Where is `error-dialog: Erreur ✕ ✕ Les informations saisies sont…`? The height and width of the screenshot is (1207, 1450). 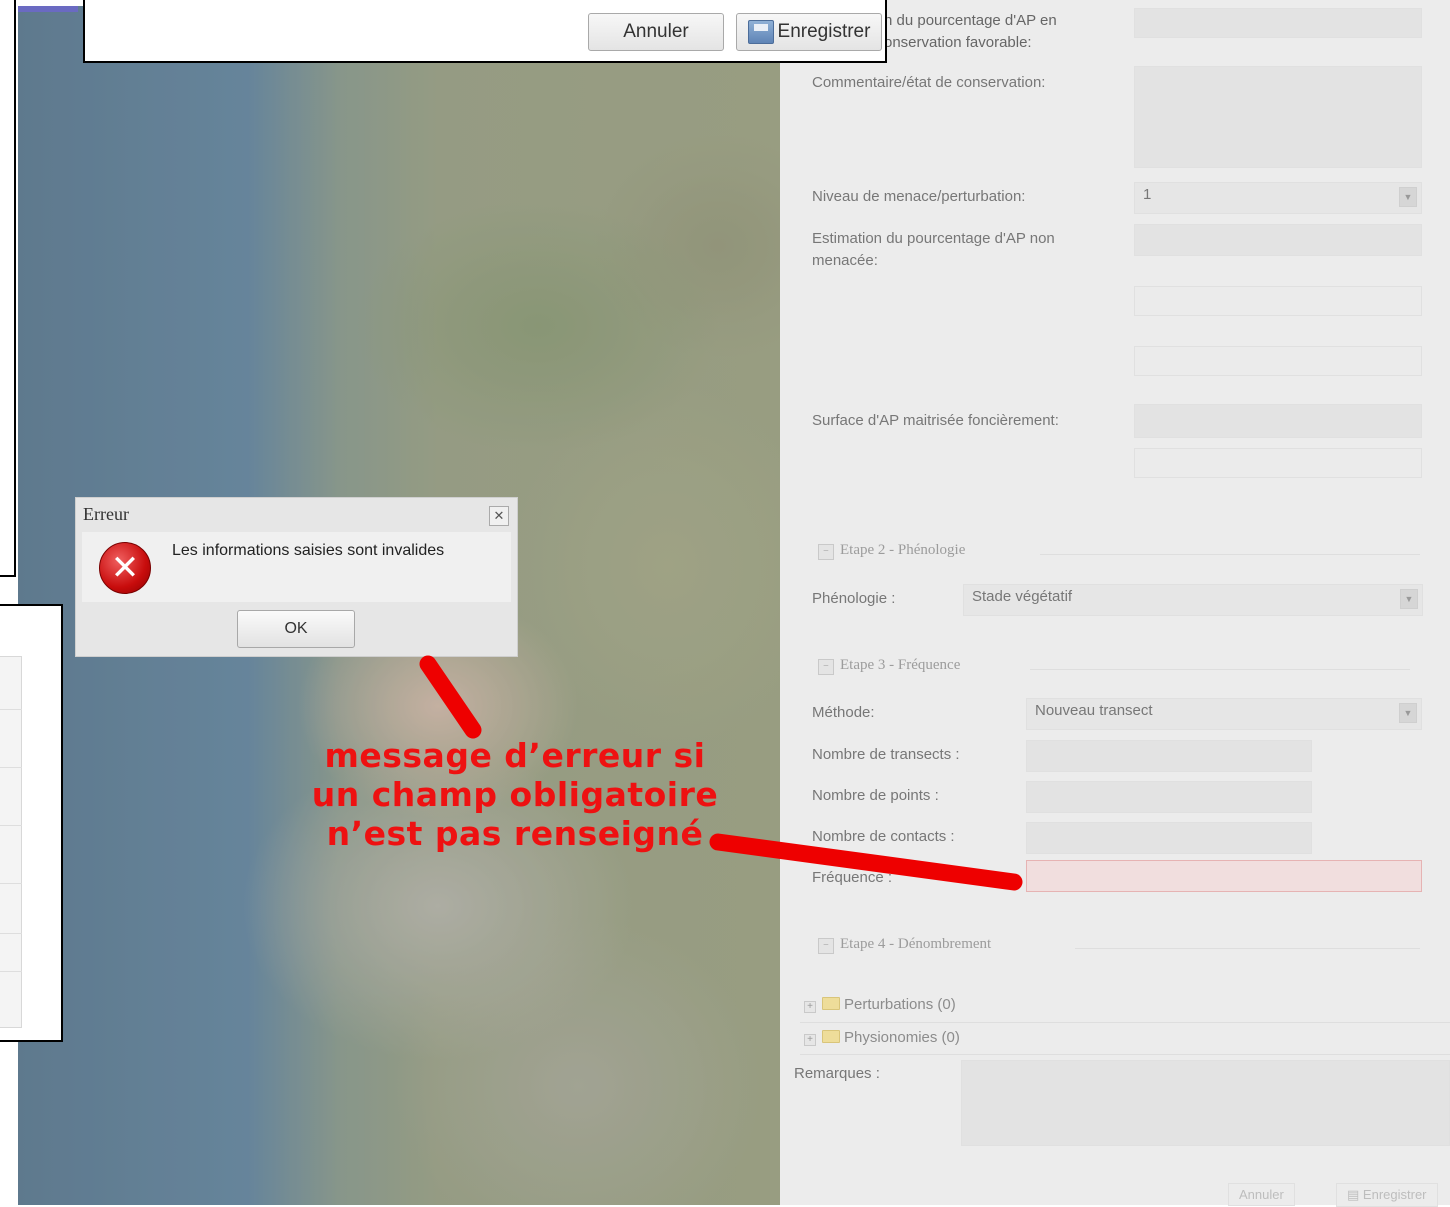
error-dialog: Erreur ✕ ✕ Les informations saisies sont… is located at coordinates (296, 577).